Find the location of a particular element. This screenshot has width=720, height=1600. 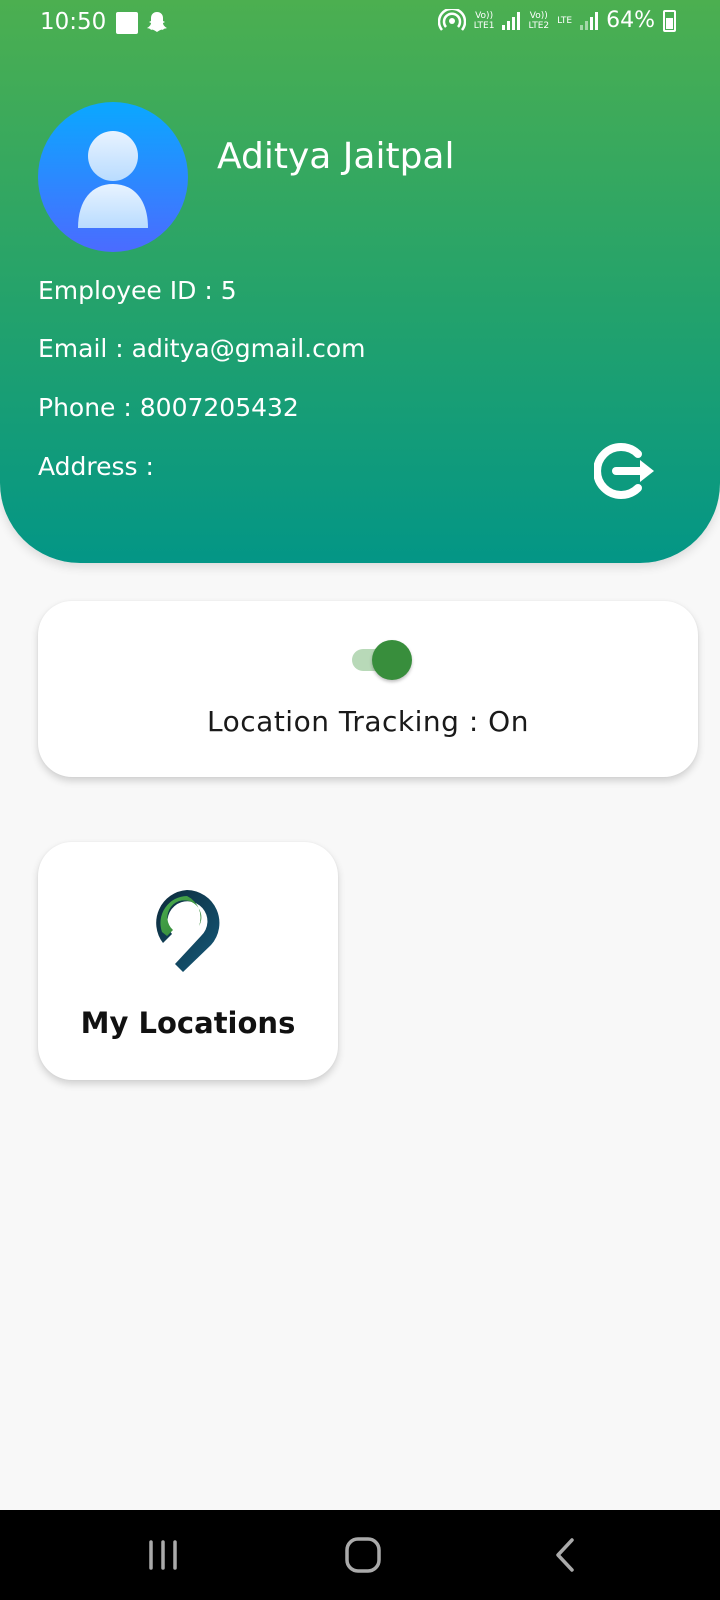

phone: Phone : 8007205432 is located at coordinates (168, 407).